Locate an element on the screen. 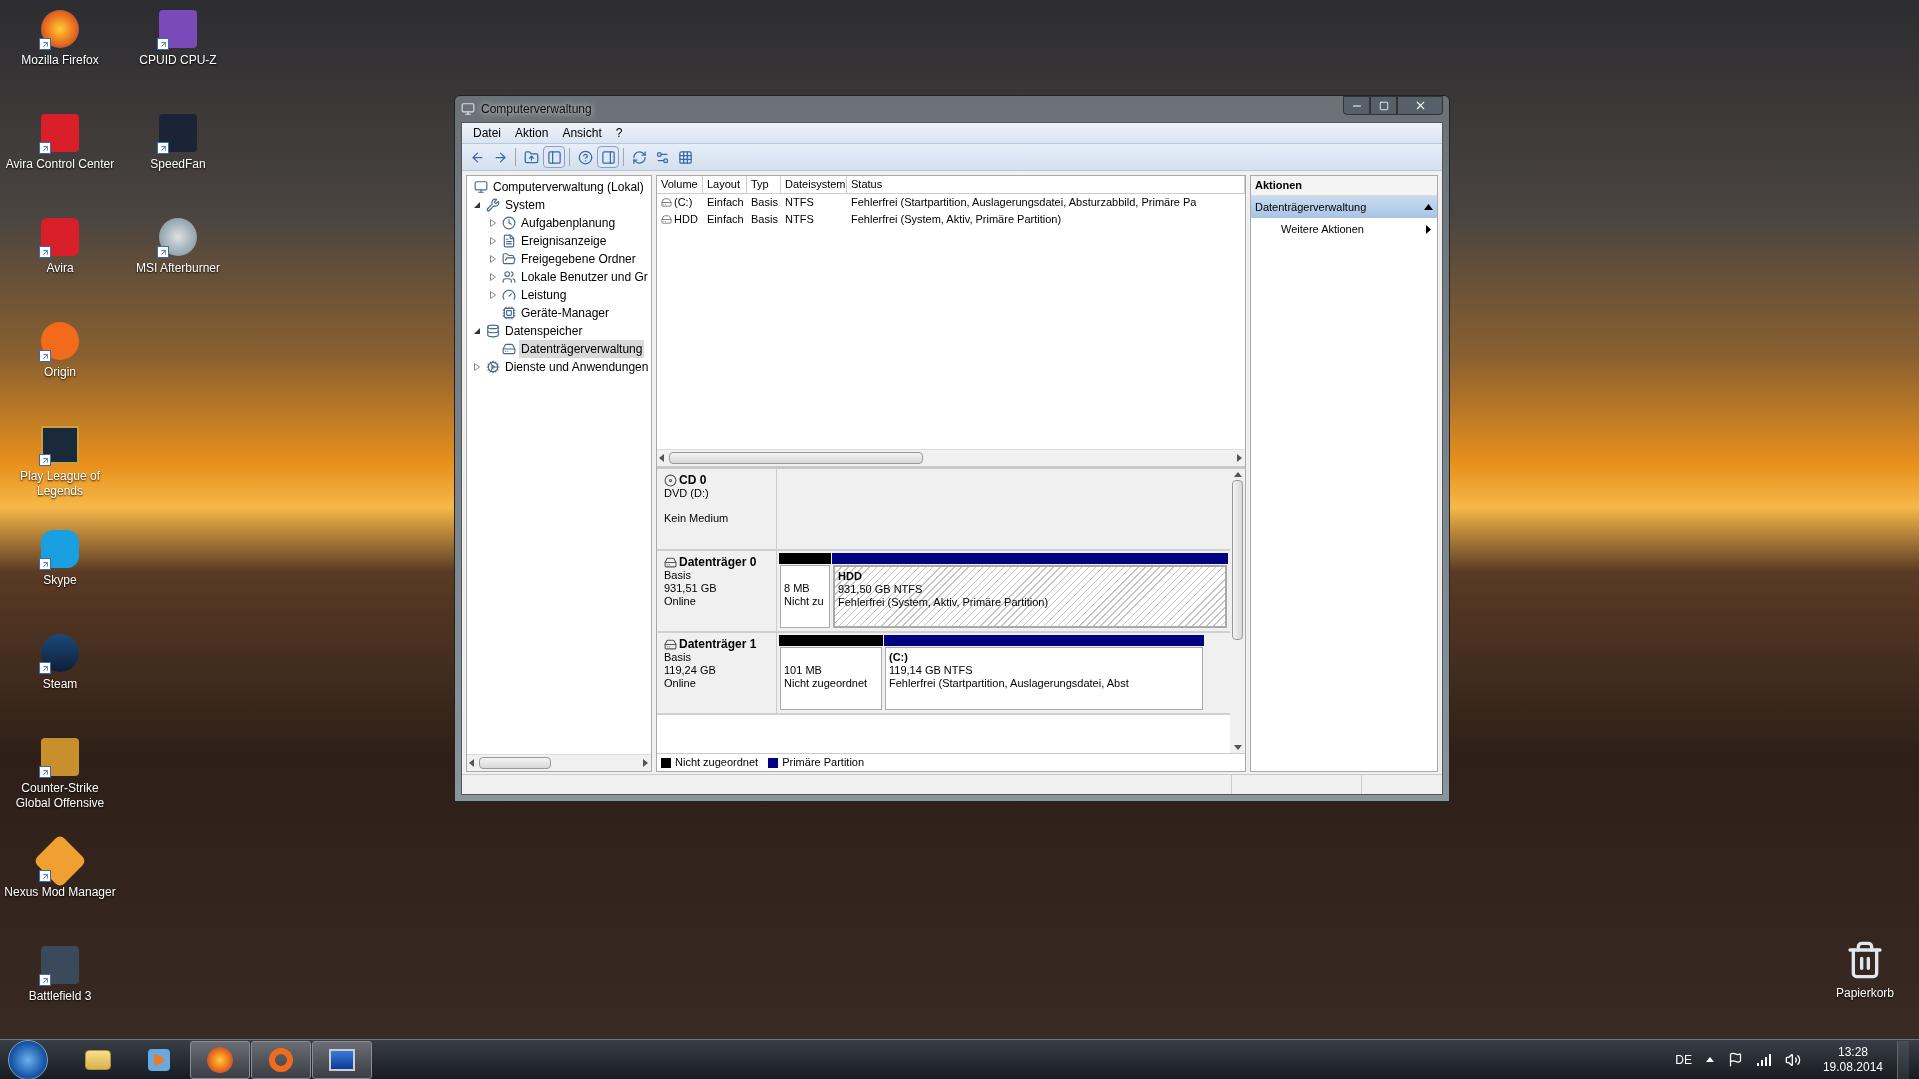 This screenshot has height=1079, width=1919. disk-row: Datenträger 0 Basis 931,51 GB Online 8 MB Nicht zu HDD 931,50 GB NTFS Fehlerfrei (System, Aktiv, Primäre Partition) is located at coordinates (943, 592).